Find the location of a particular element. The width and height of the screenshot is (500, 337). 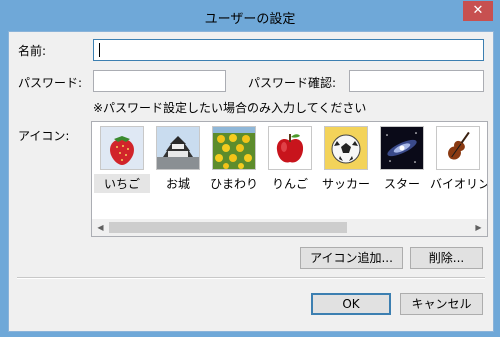

icon-item-castle: お城 is located at coordinates (178, 159).